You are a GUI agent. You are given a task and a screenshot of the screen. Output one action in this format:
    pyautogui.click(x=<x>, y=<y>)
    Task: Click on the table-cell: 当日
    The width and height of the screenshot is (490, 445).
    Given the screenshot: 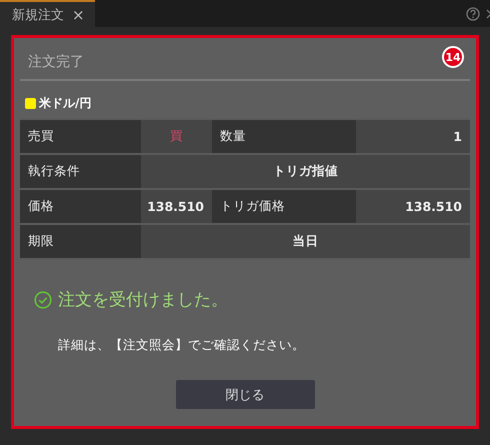 What is the action you would take?
    pyautogui.click(x=305, y=241)
    